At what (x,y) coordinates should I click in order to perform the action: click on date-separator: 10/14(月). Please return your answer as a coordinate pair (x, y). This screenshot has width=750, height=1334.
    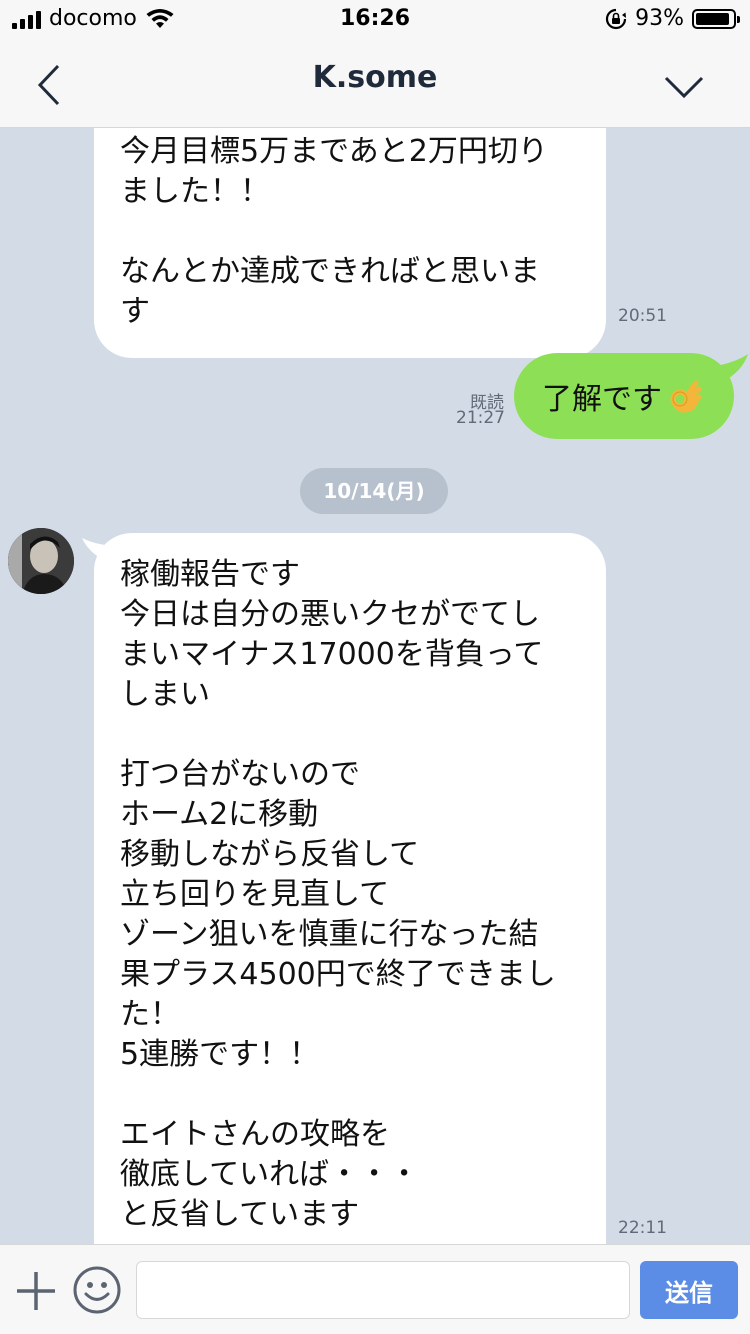
    Looking at the image, I should click on (374, 491).